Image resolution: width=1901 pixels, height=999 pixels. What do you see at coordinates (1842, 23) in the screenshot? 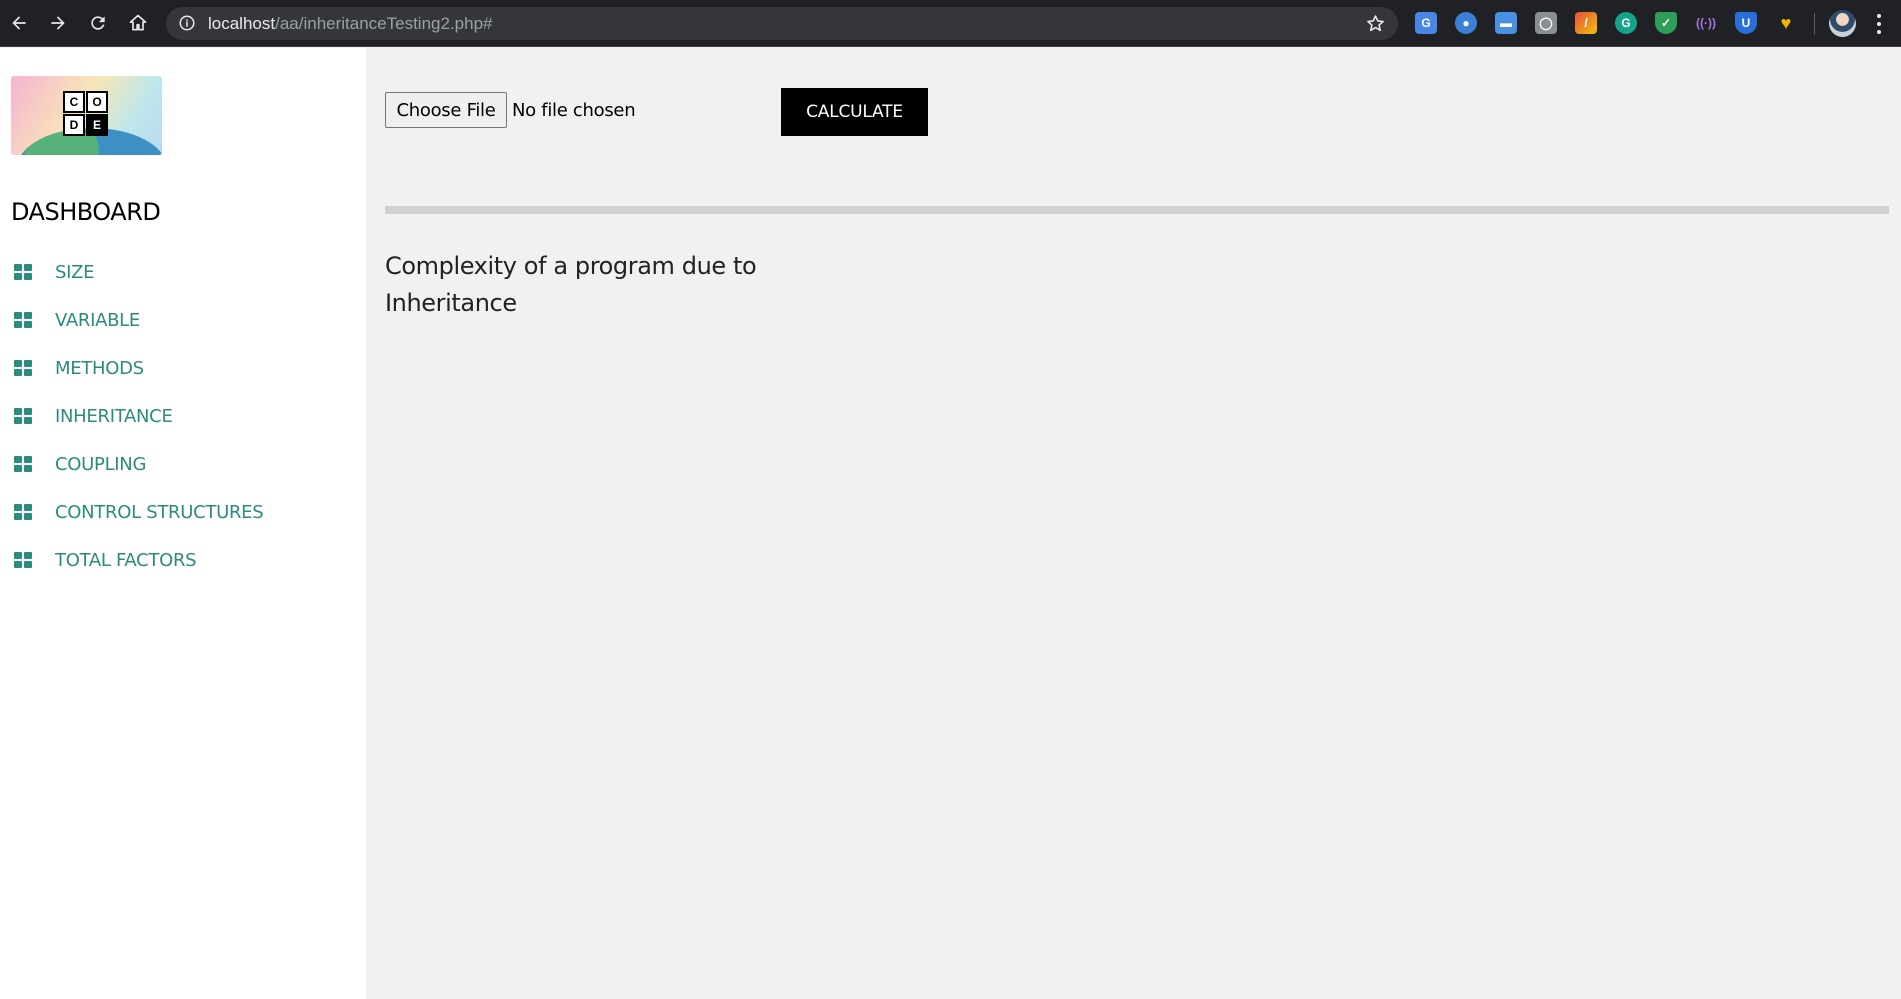
I see `profile-avatar` at bounding box center [1842, 23].